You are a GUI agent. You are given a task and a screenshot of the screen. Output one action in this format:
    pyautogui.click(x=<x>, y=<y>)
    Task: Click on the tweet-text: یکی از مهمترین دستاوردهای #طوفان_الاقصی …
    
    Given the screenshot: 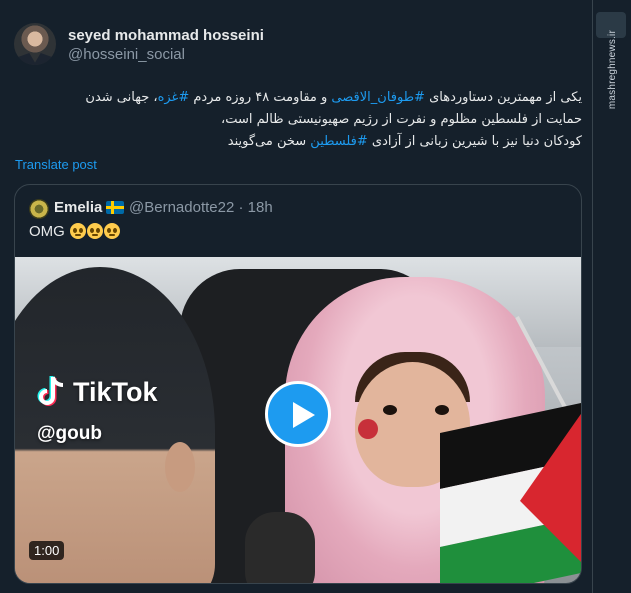 What is the action you would take?
    pyautogui.click(x=301, y=120)
    